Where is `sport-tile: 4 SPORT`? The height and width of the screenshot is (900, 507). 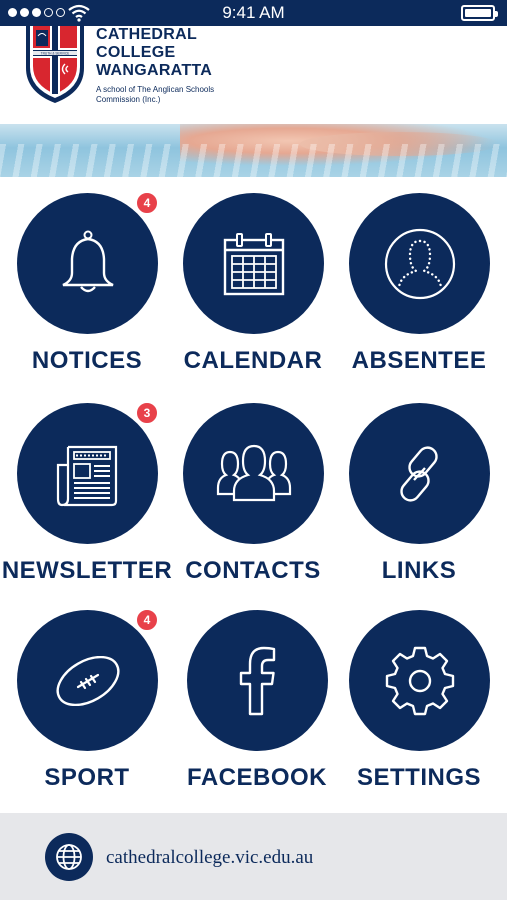 sport-tile: 4 SPORT is located at coordinates (87, 706).